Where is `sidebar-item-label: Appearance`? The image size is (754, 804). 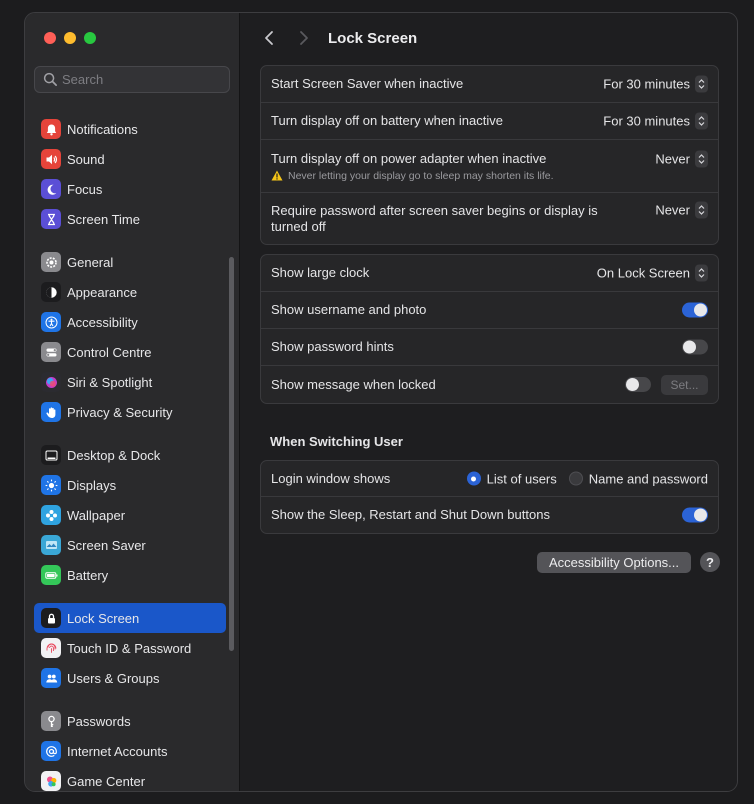
sidebar-item-label: Appearance is located at coordinates (102, 292).